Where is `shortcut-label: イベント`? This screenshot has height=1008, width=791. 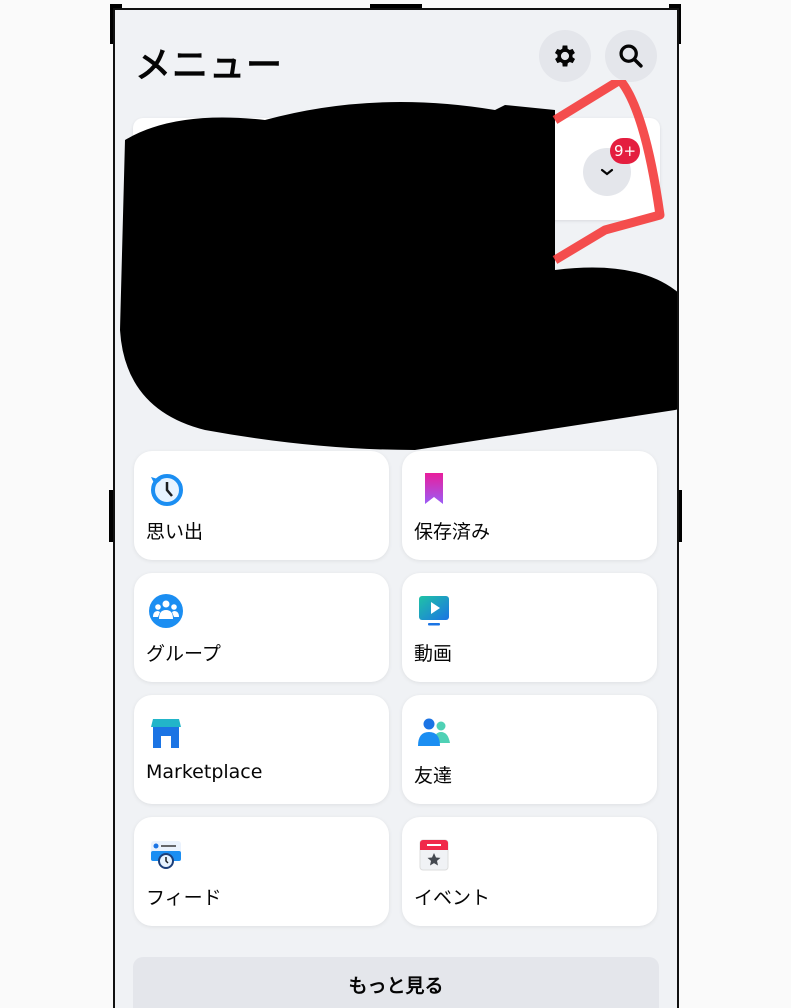 shortcut-label: イベント is located at coordinates (452, 898).